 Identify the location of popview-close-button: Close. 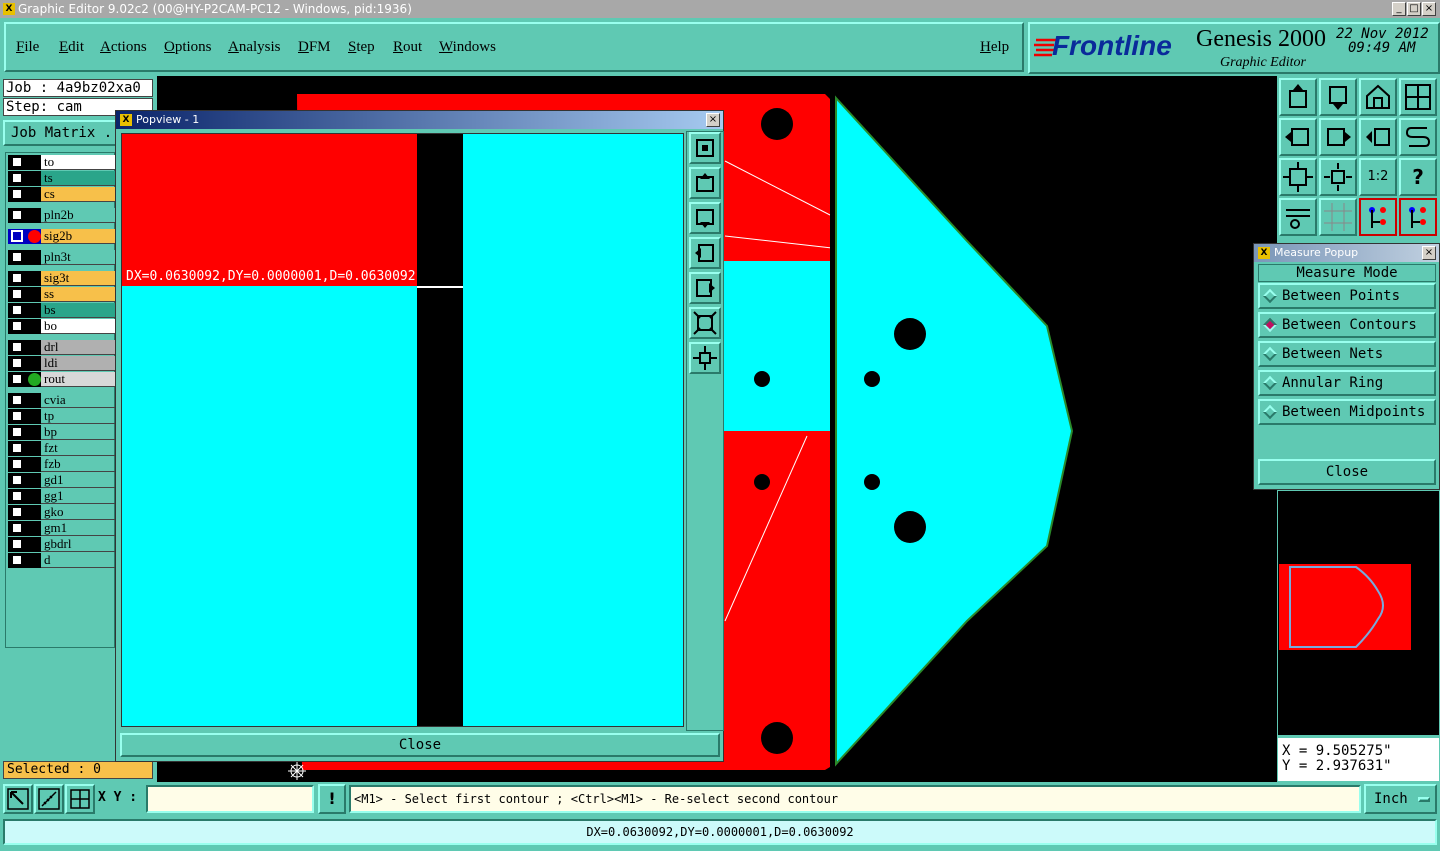
(420, 745).